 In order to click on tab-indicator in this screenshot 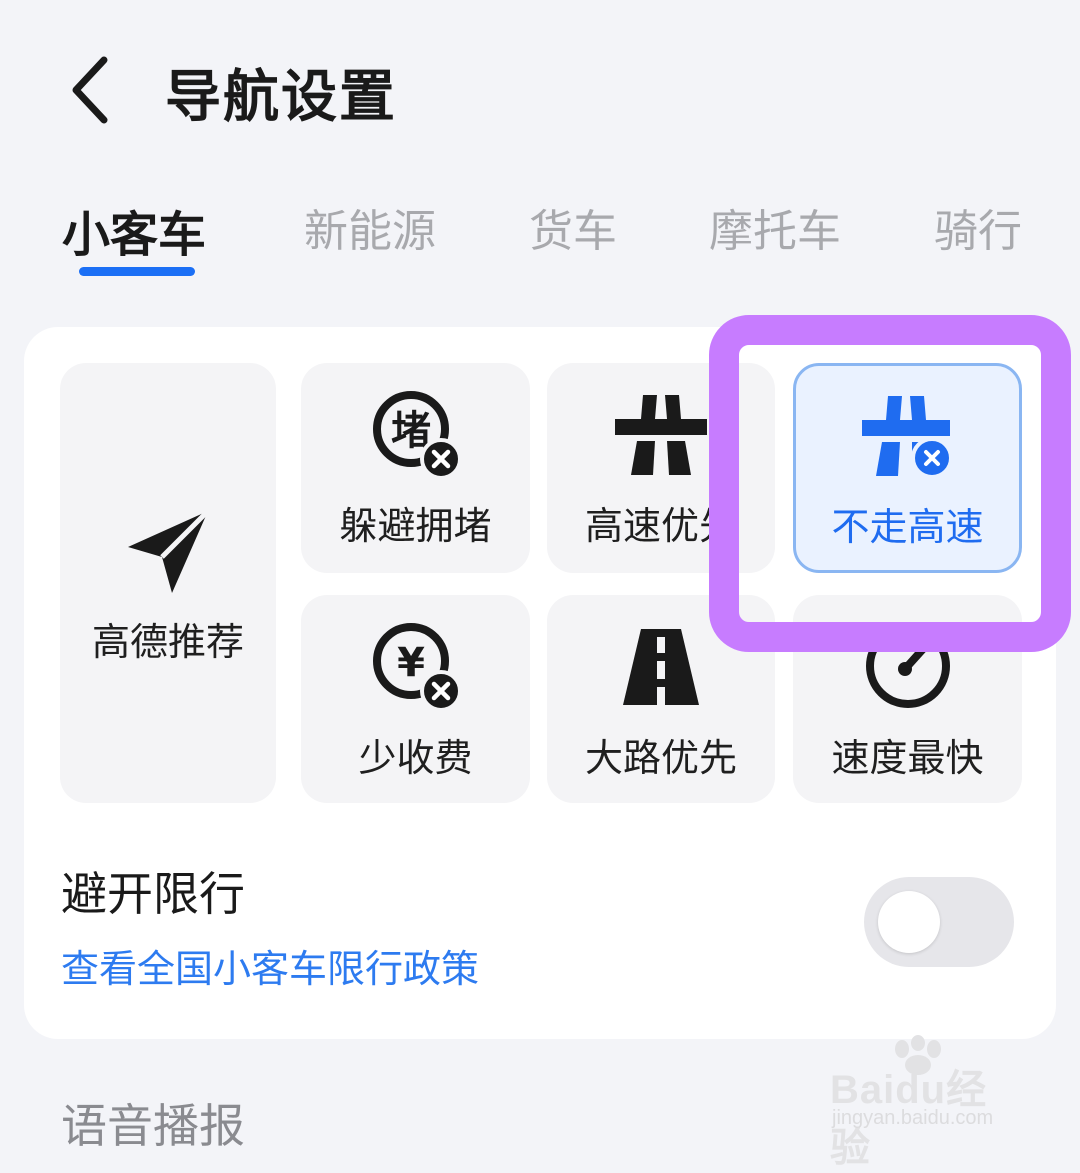, I will do `click(137, 271)`.